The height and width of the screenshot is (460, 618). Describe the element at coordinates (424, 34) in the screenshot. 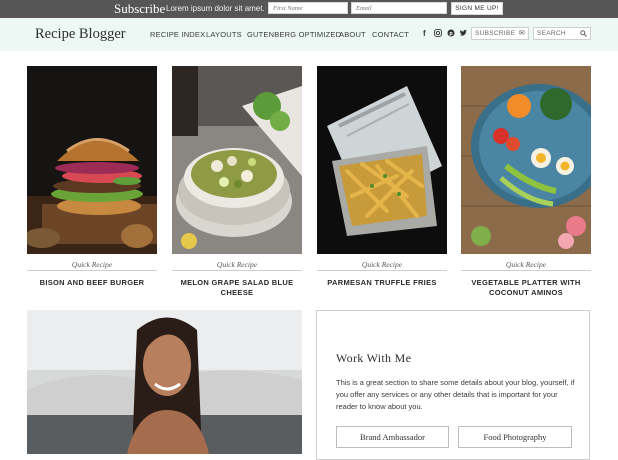

I see `facebook-icon: f` at that location.